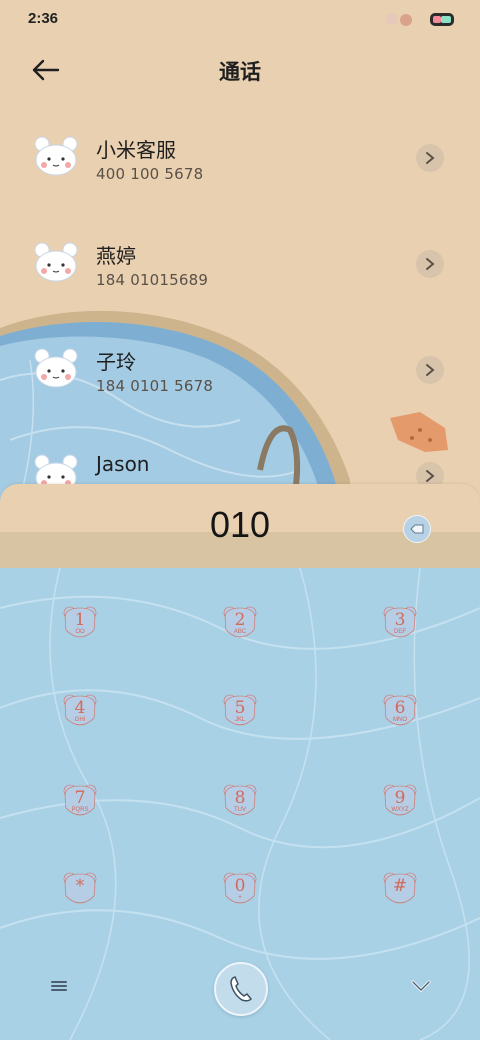 This screenshot has height=1040, width=480. Describe the element at coordinates (240, 798) in the screenshot. I see `key-digit: 8` at that location.